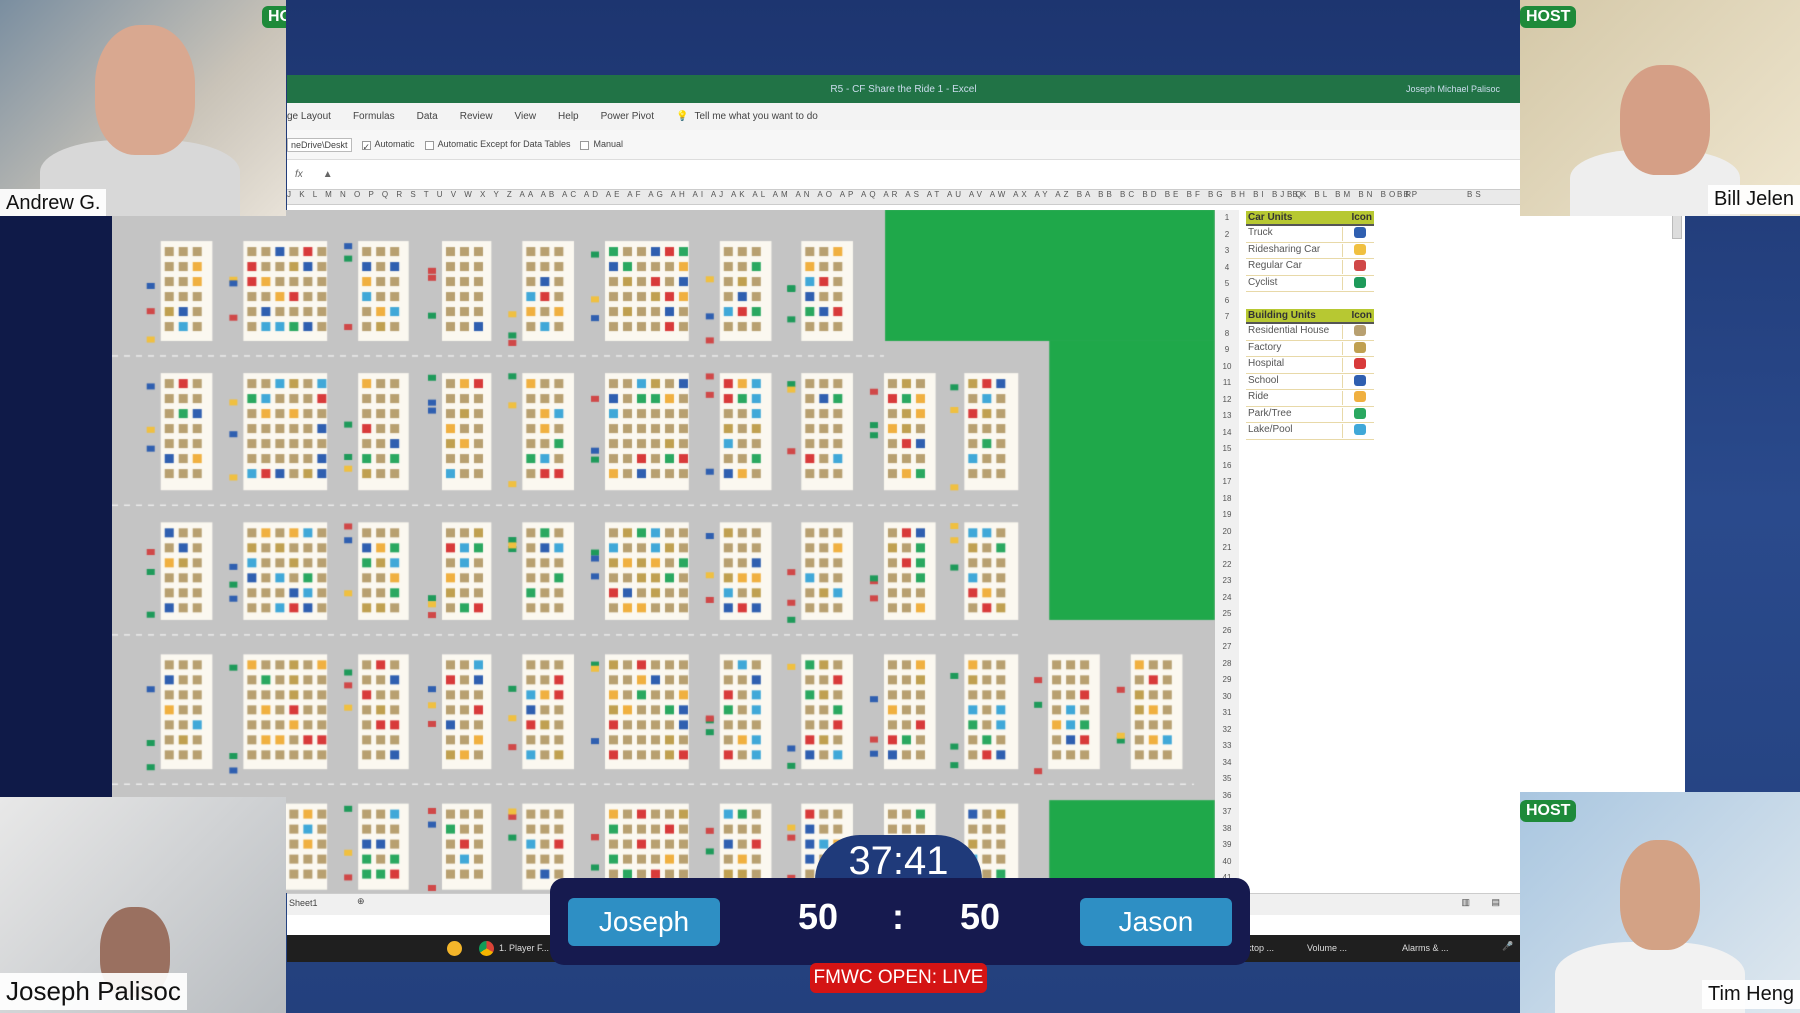  What do you see at coordinates (1495, 902) in the screenshot?
I see `page-layout-view-icon: ▤` at bounding box center [1495, 902].